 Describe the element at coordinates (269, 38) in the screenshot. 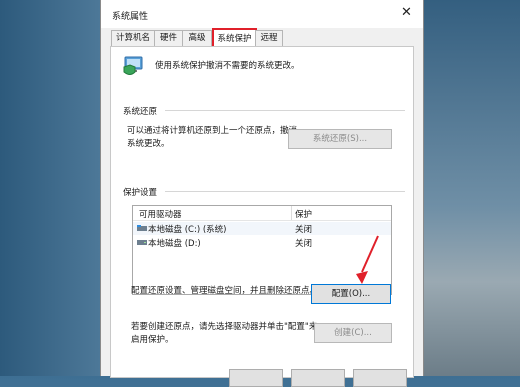

I see `tab-remote: 远程` at that location.